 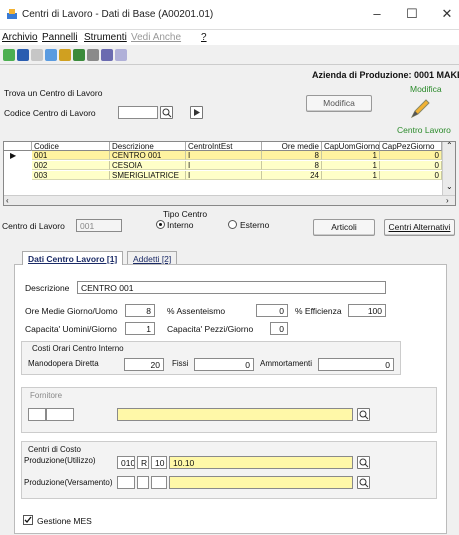 What do you see at coordinates (447, 200) in the screenshot?
I see `scroll-right-icon: ›` at bounding box center [447, 200].